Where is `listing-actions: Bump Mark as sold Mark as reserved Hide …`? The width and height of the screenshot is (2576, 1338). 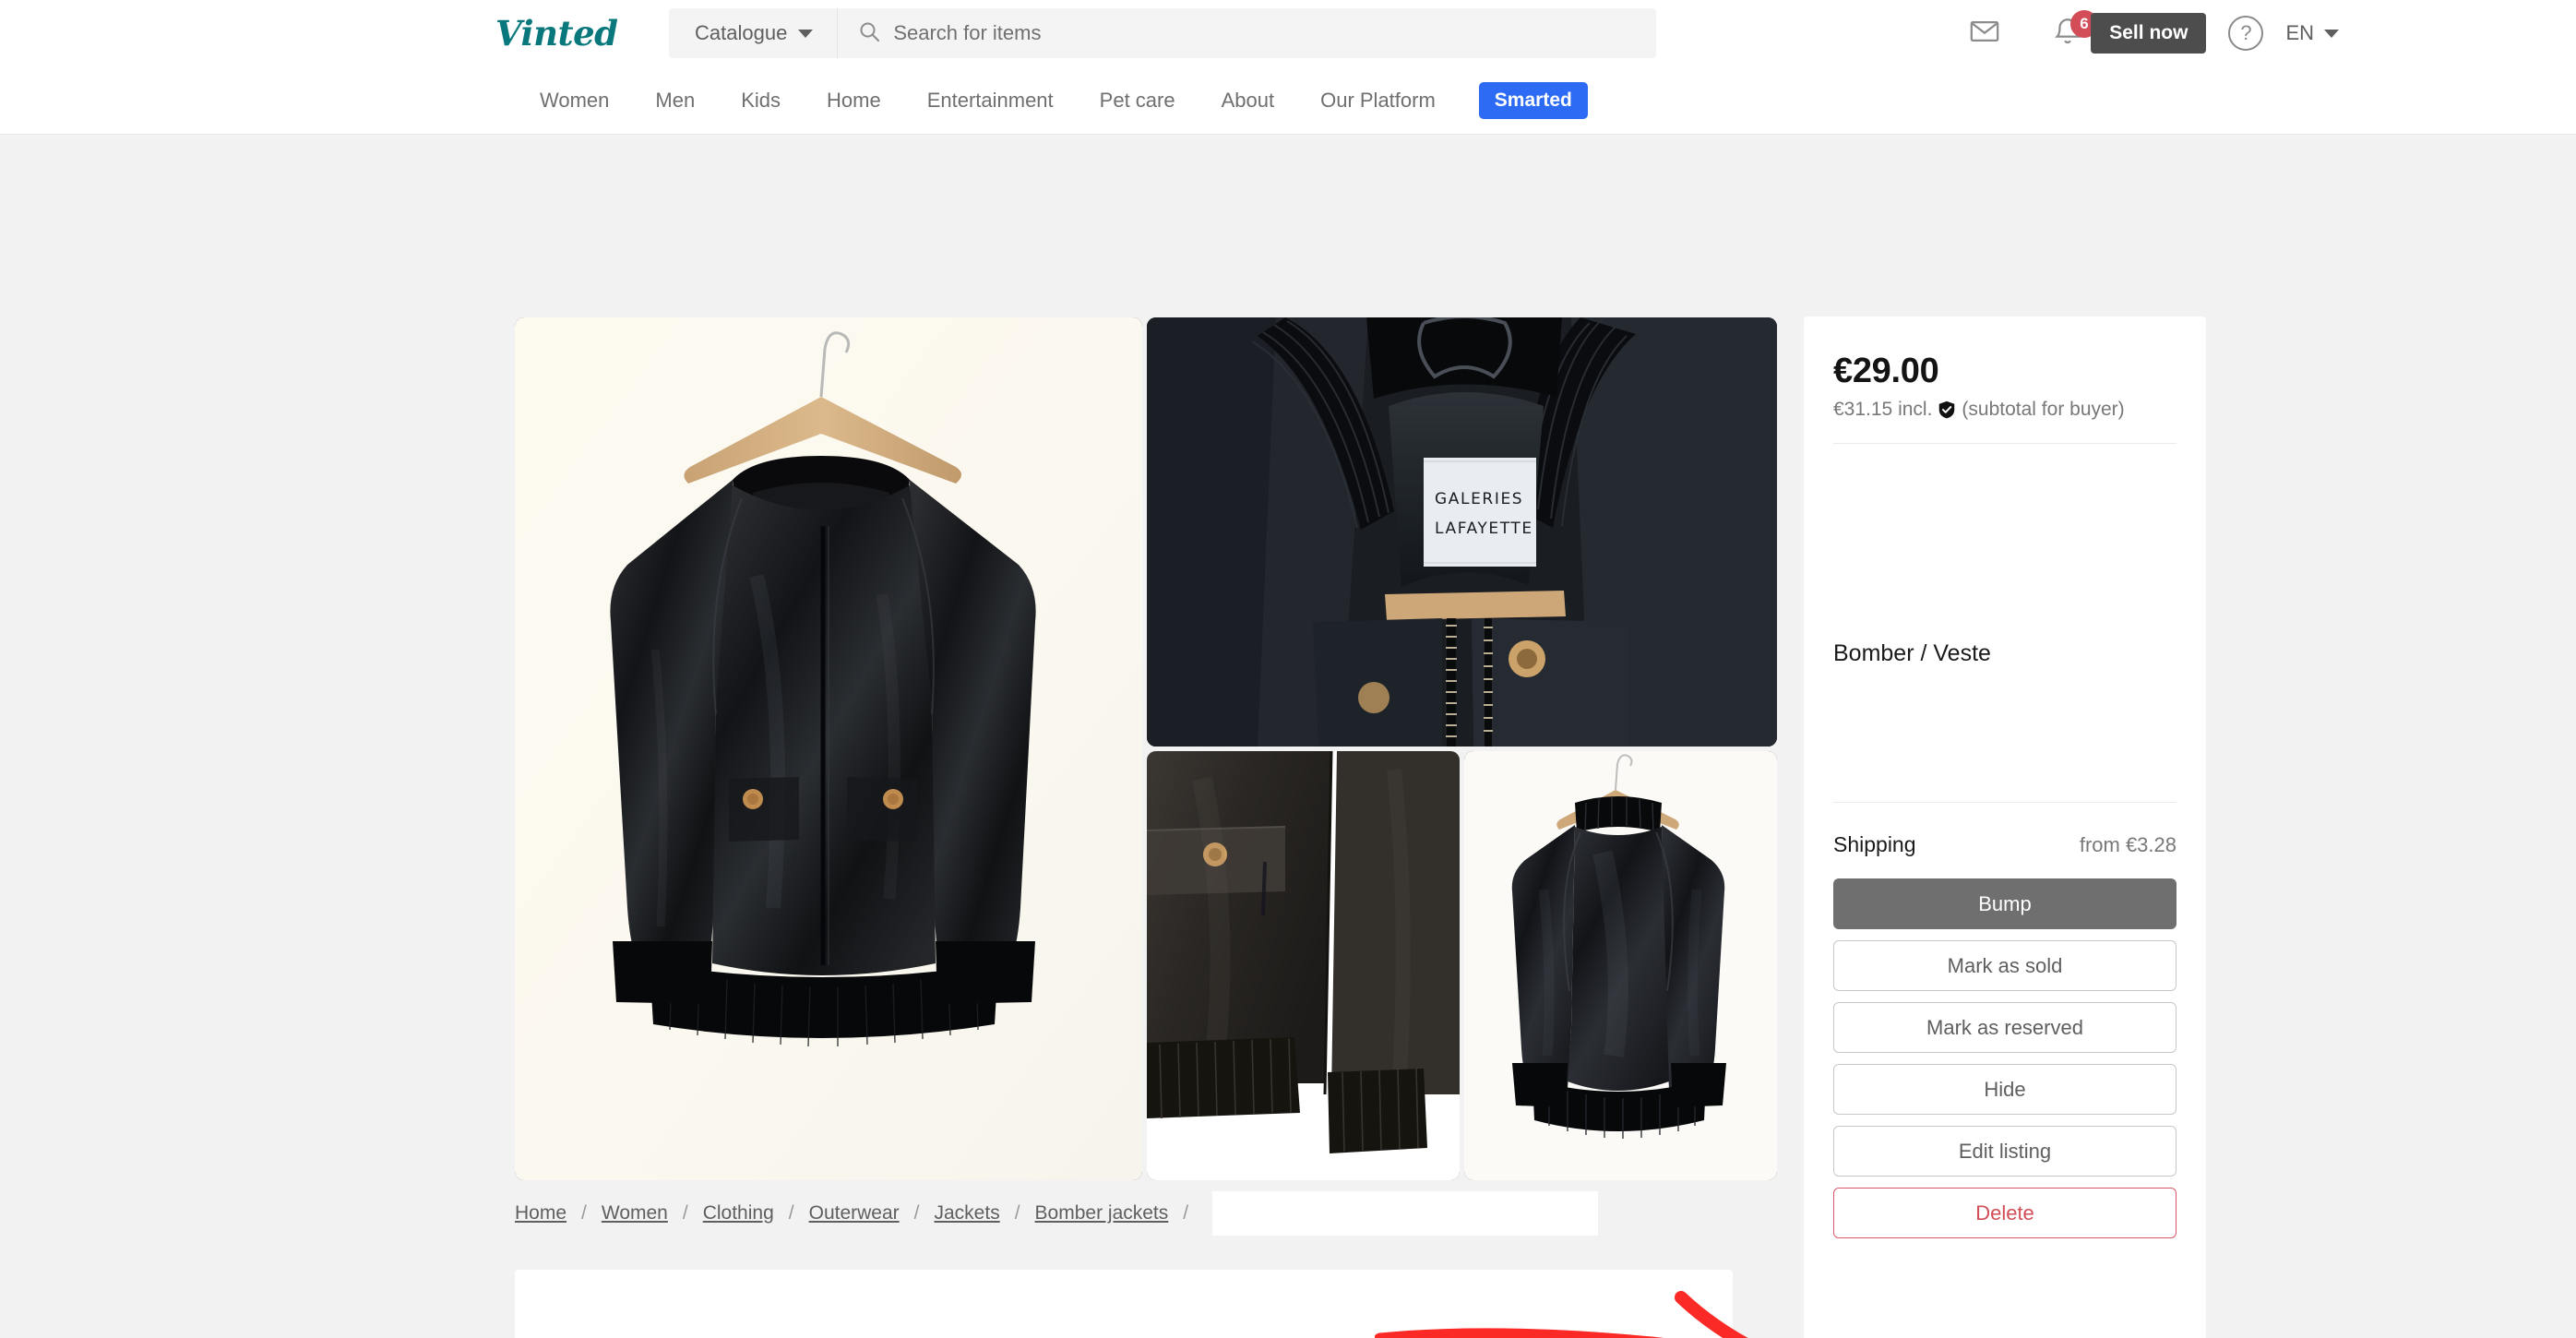 listing-actions: Bump Mark as sold Mark as reserved Hide … is located at coordinates (2004, 1058).